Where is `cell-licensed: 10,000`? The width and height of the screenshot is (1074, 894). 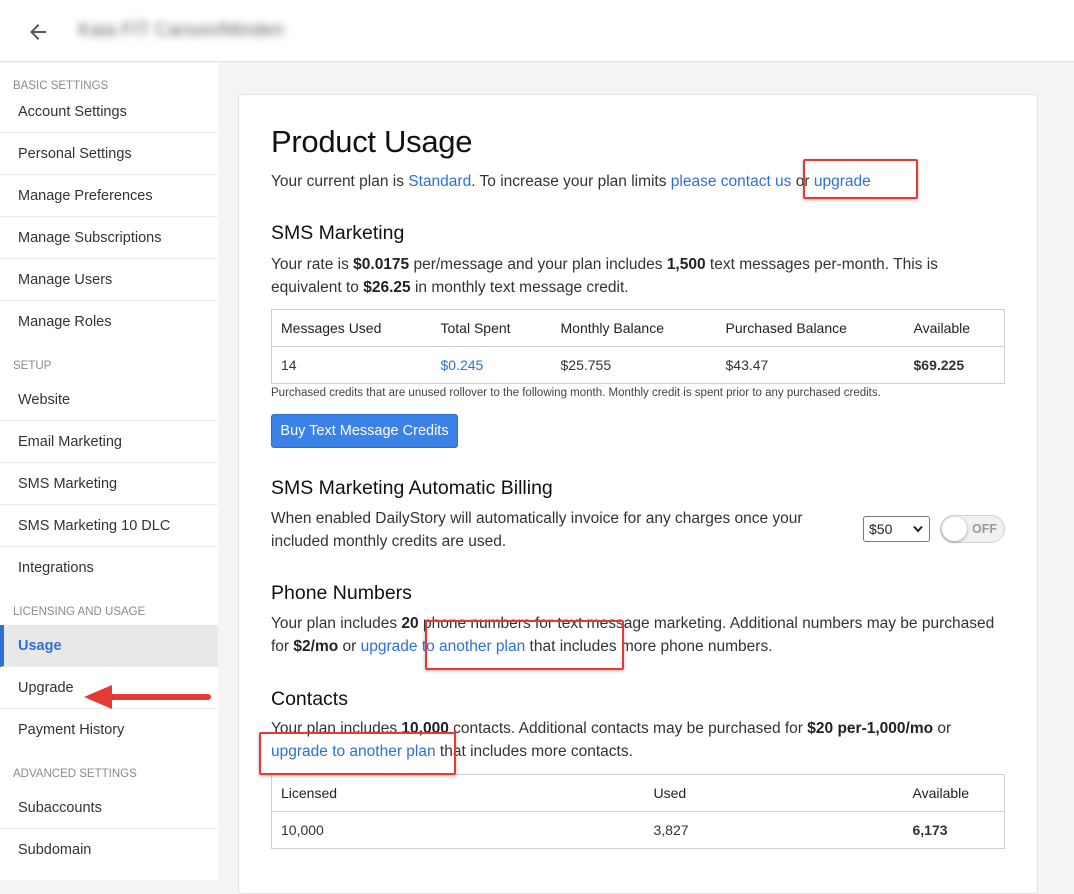
cell-licensed: 10,000 is located at coordinates (302, 830).